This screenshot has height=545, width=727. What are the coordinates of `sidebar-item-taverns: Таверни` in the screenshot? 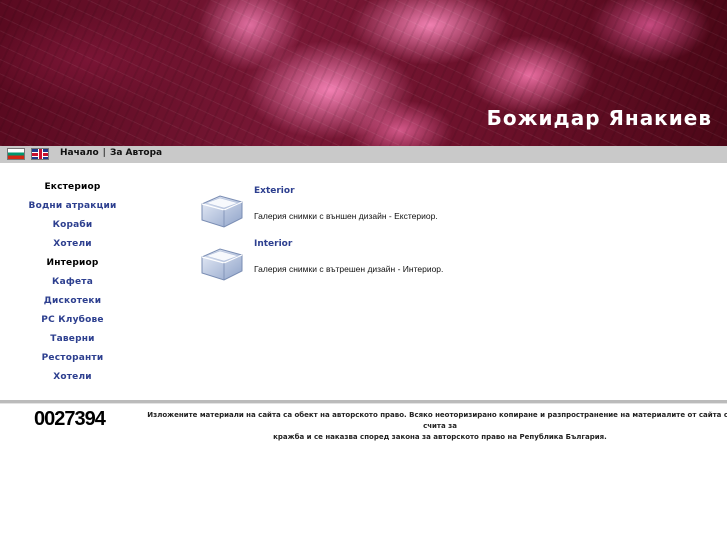 It's located at (72, 339).